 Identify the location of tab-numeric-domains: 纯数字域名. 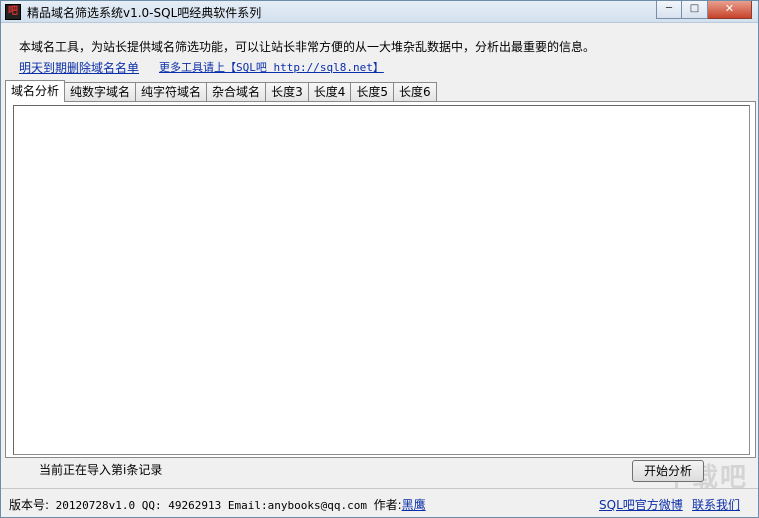
(100, 92).